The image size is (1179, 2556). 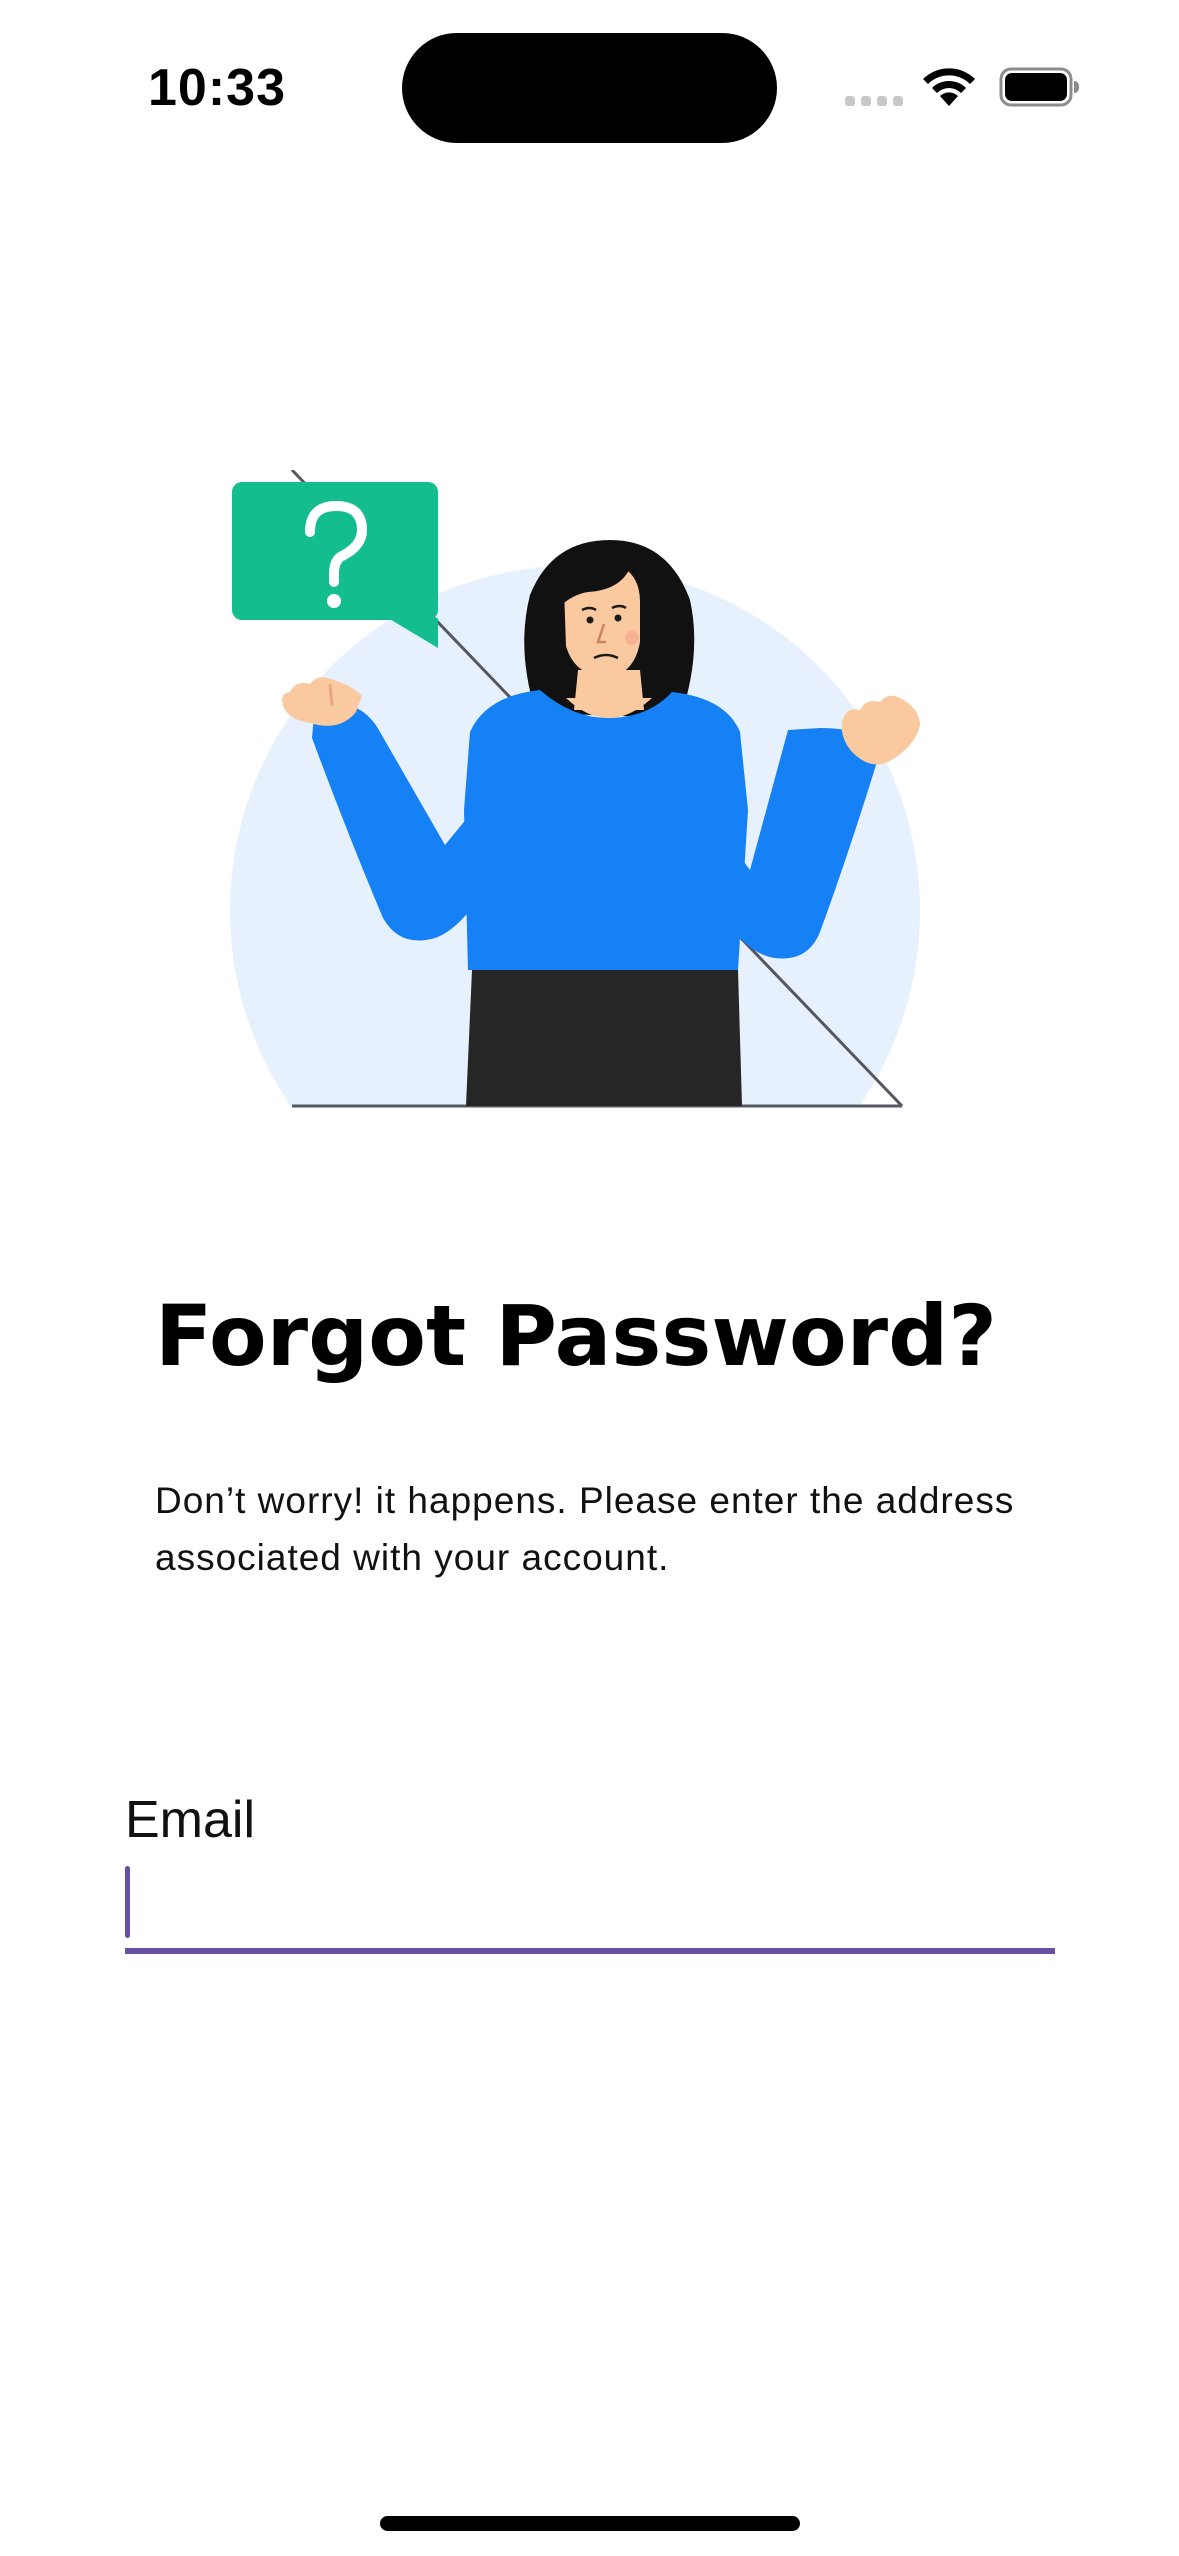 What do you see at coordinates (575, 789) in the screenshot?
I see `confused-woman-illustration` at bounding box center [575, 789].